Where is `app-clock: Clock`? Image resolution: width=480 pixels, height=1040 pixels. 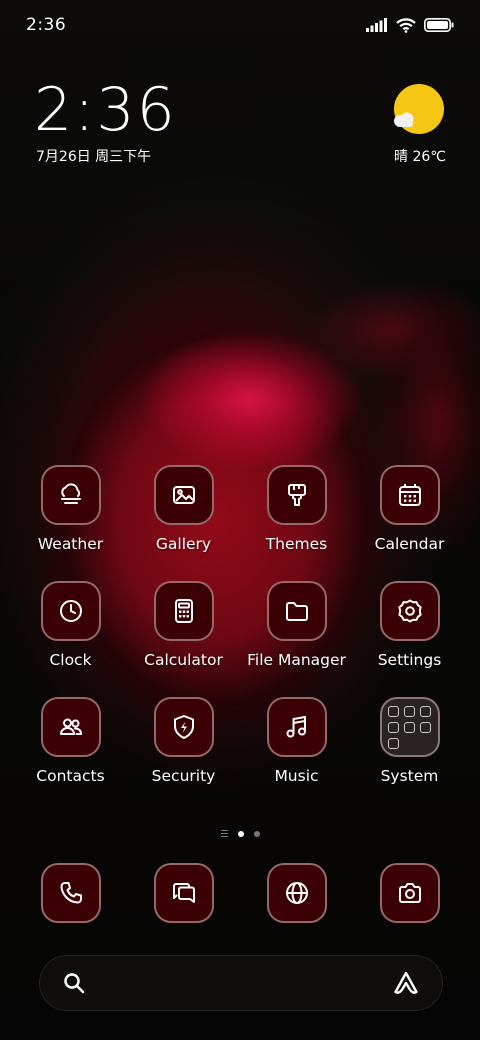 app-clock: Clock is located at coordinates (70, 625).